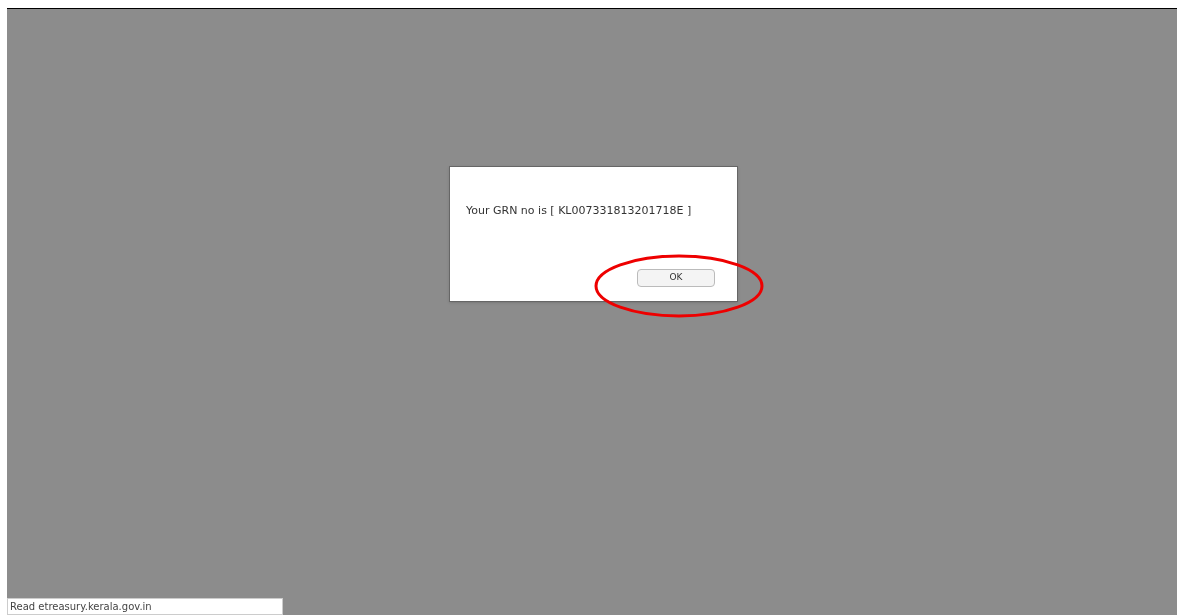 The width and height of the screenshot is (1177, 615). Describe the element at coordinates (579, 211) in the screenshot. I see `dialog-message: Your GRN no is [ KL007331813201718E ]` at that location.